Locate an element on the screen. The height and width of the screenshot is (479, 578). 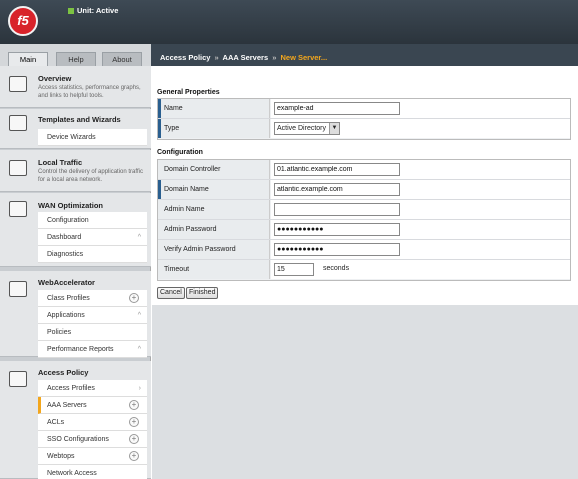
name-input is located at coordinates (337, 108).